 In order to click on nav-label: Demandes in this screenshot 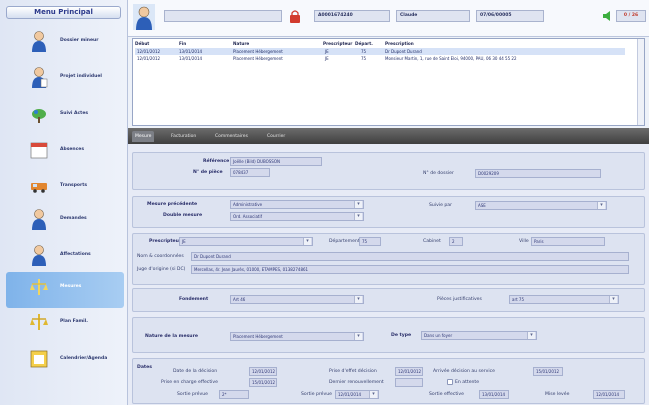, I will do `click(73, 218)`.